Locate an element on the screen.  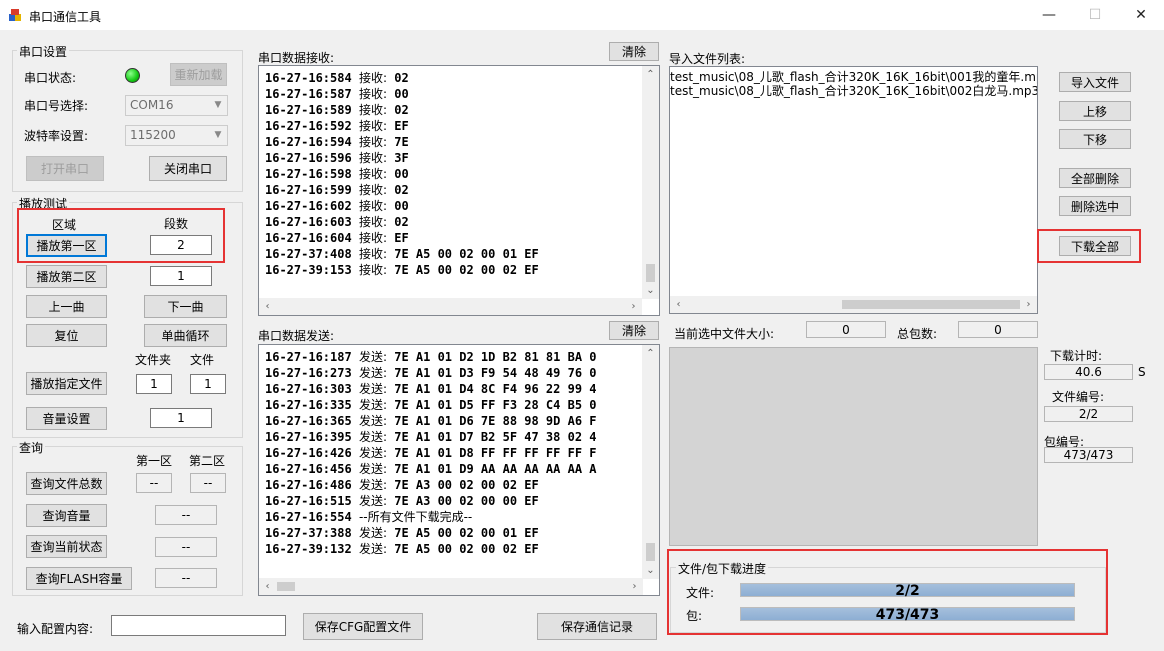
file-input: 1 is located at coordinates (208, 384).